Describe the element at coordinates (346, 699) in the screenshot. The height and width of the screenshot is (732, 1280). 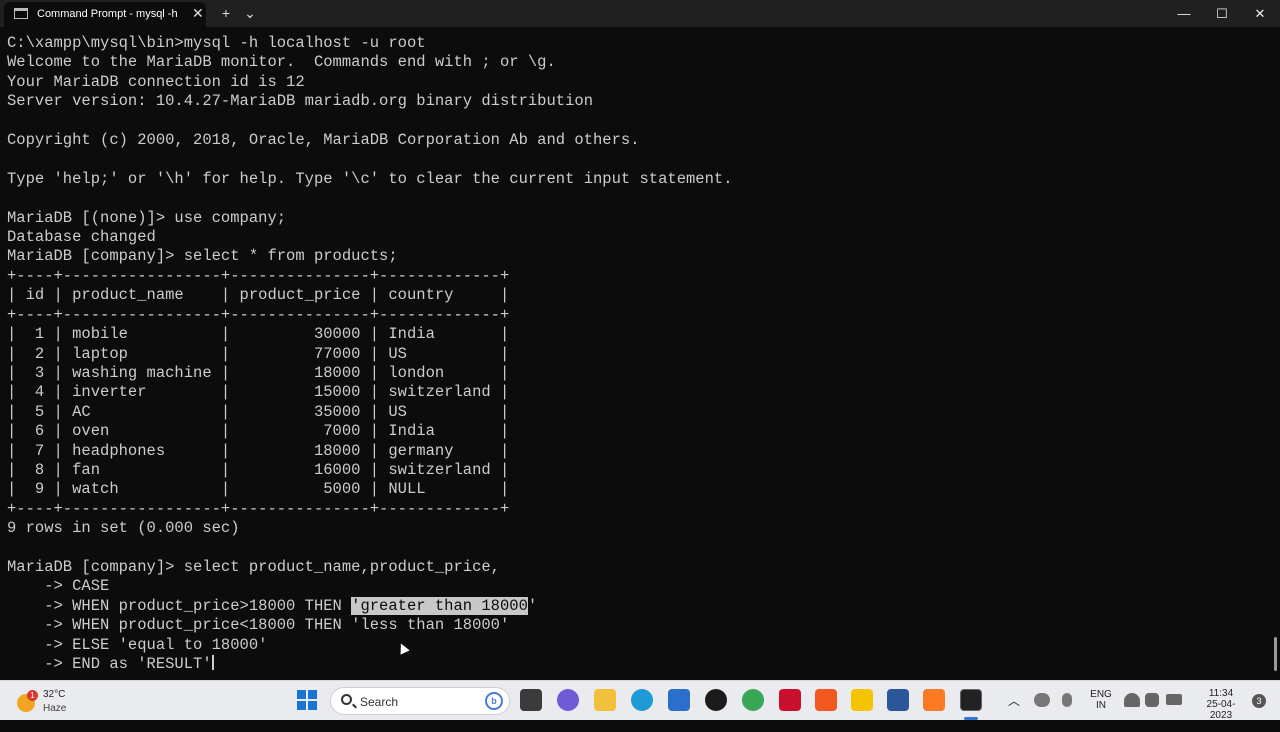
I see `search-icon` at that location.